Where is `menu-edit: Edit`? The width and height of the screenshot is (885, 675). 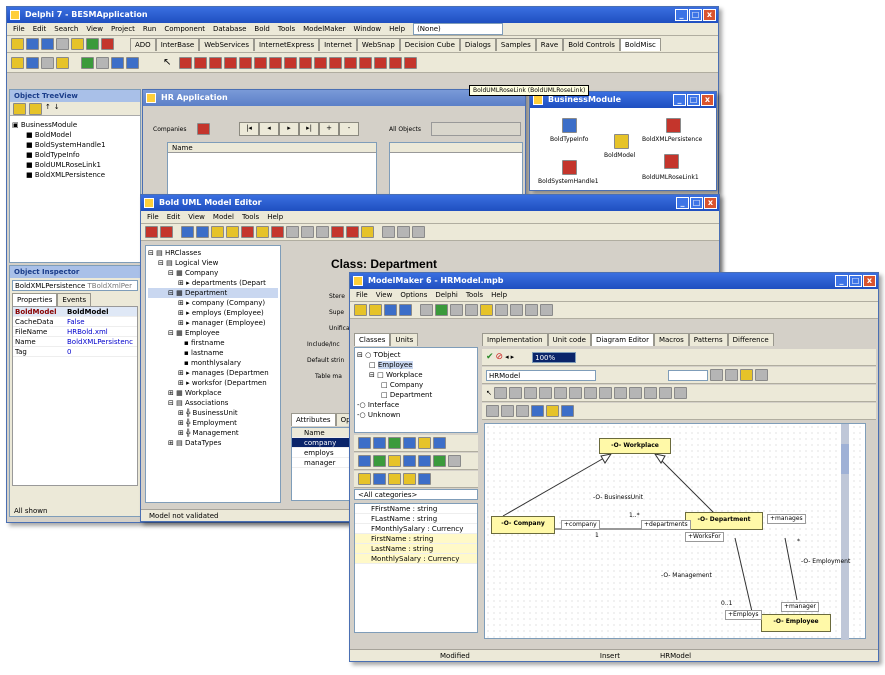
menu-edit: Edit is located at coordinates (40, 29).